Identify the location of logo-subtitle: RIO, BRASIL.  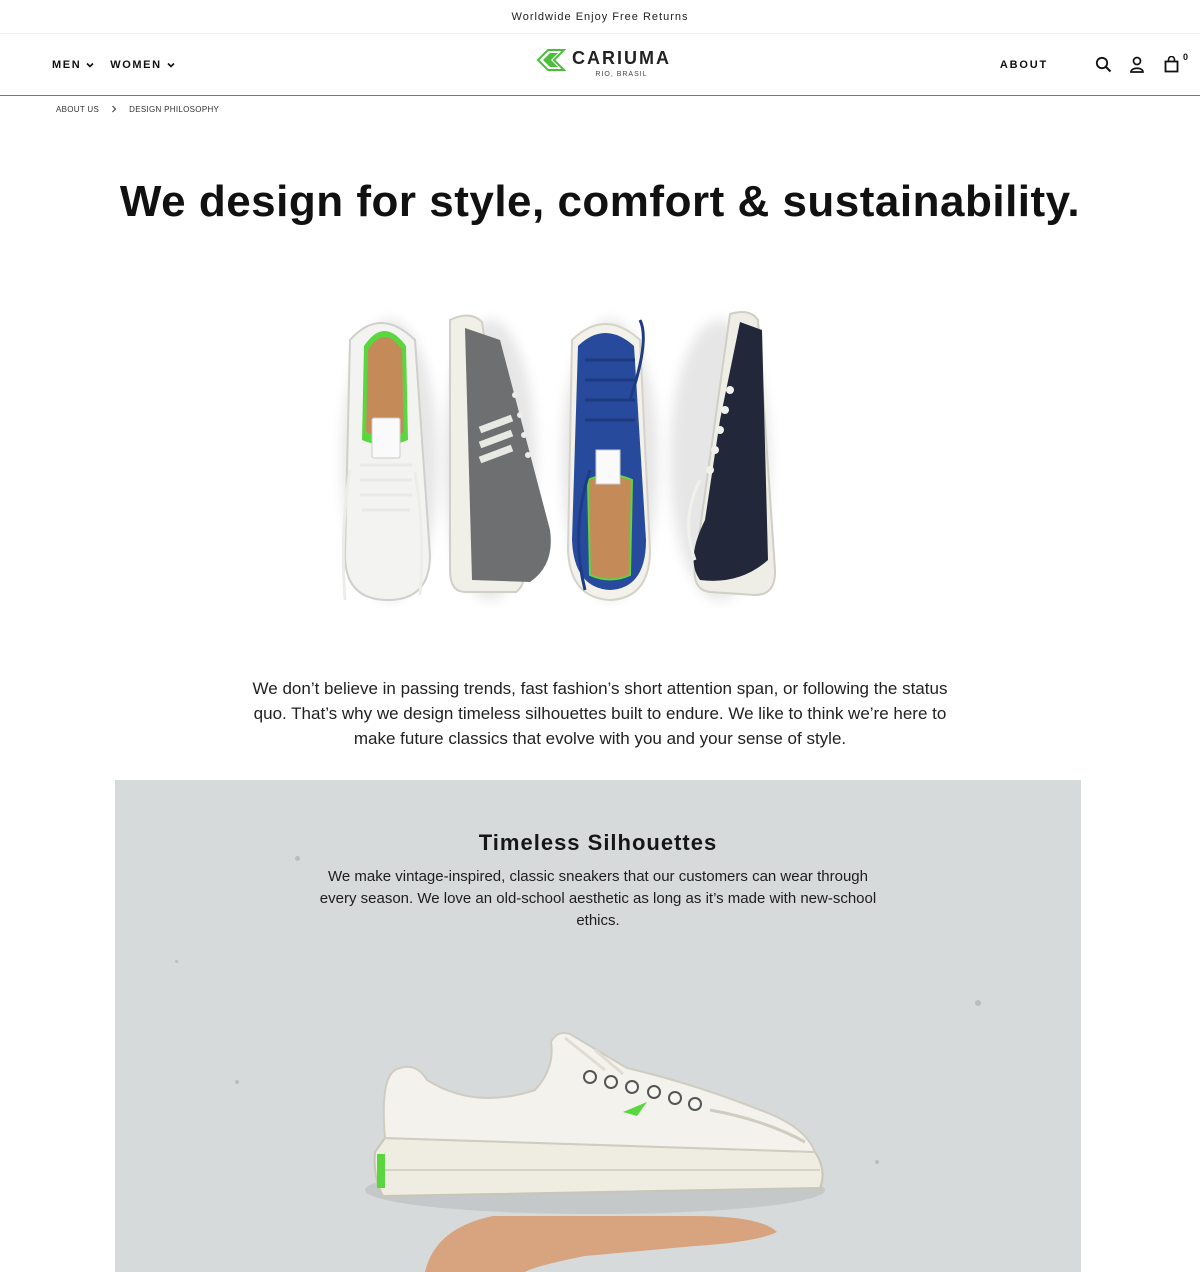
(621, 74).